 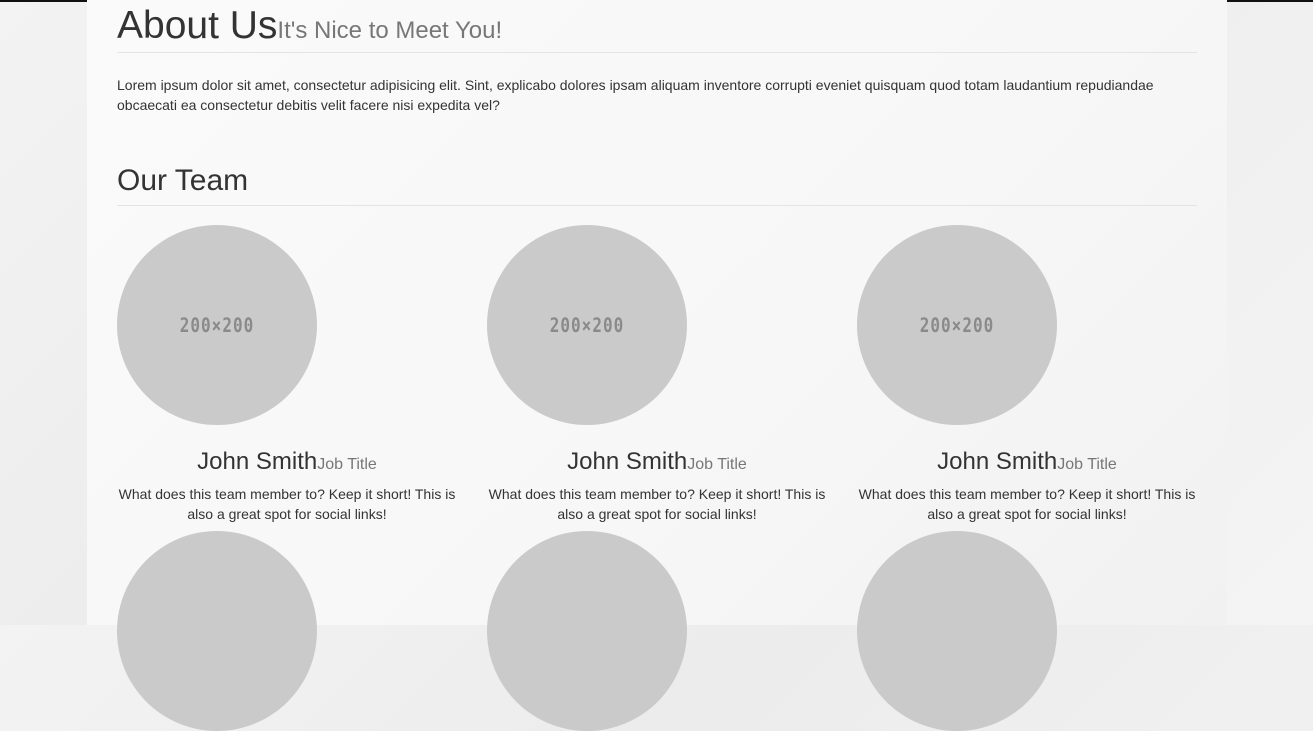 What do you see at coordinates (183, 180) in the screenshot?
I see `team-title: Our Team` at bounding box center [183, 180].